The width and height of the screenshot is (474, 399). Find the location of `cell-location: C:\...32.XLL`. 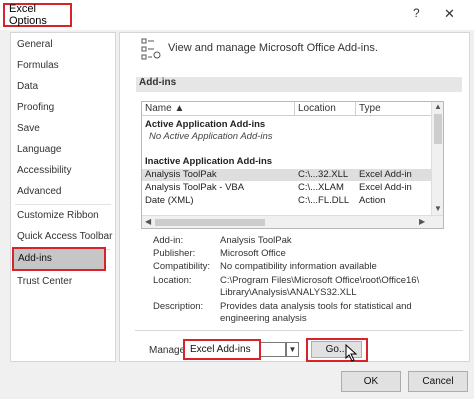

cell-location: C:\...32.XLL is located at coordinates (323, 174).